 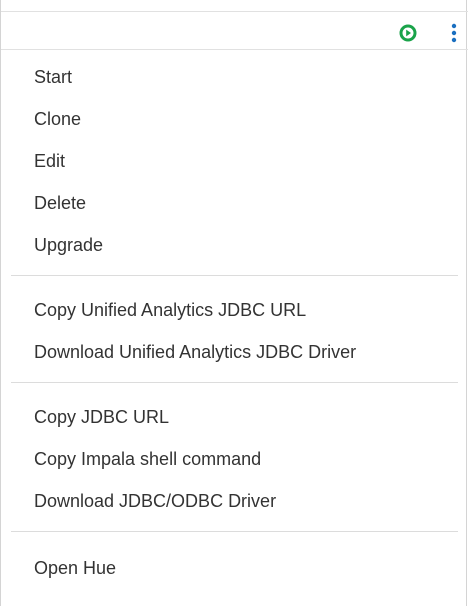 I want to click on menu-item-open-hue: Open Hue, so click(x=234, y=568).